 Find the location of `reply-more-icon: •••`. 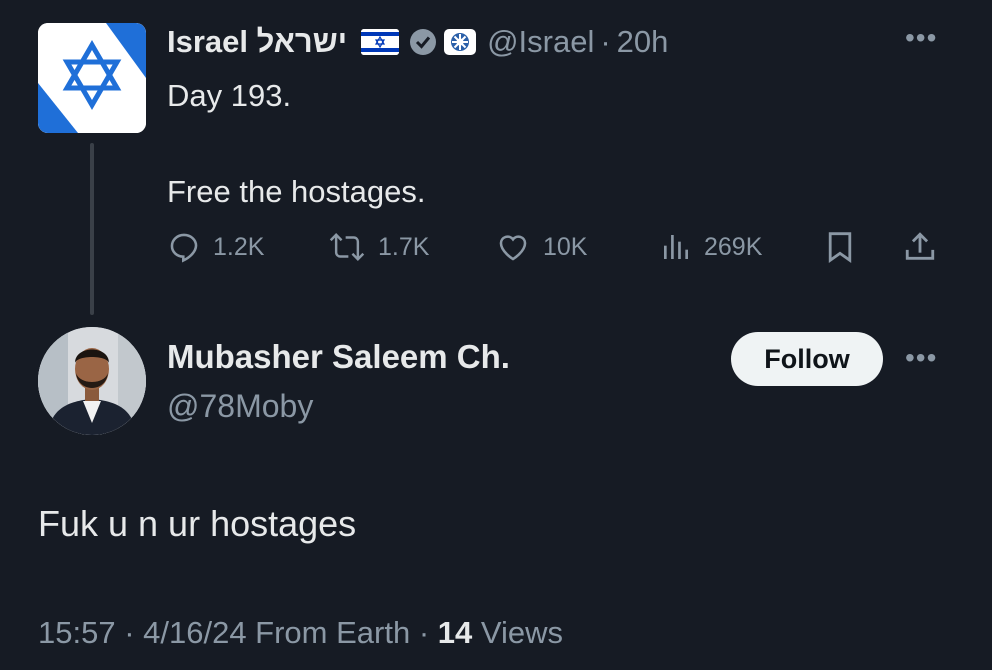

reply-more-icon: ••• is located at coordinates (921, 358).